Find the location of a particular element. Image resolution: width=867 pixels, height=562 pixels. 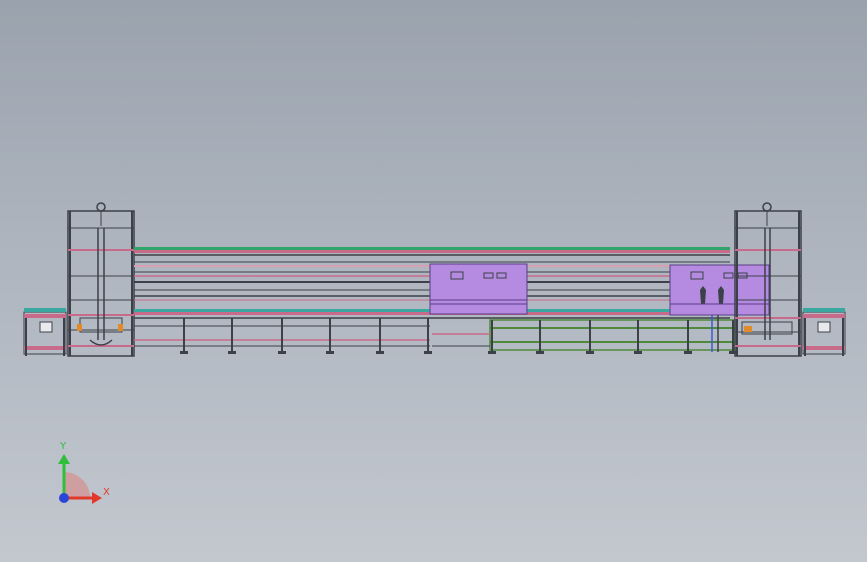

triad-z-axis is located at coordinates (64, 498).